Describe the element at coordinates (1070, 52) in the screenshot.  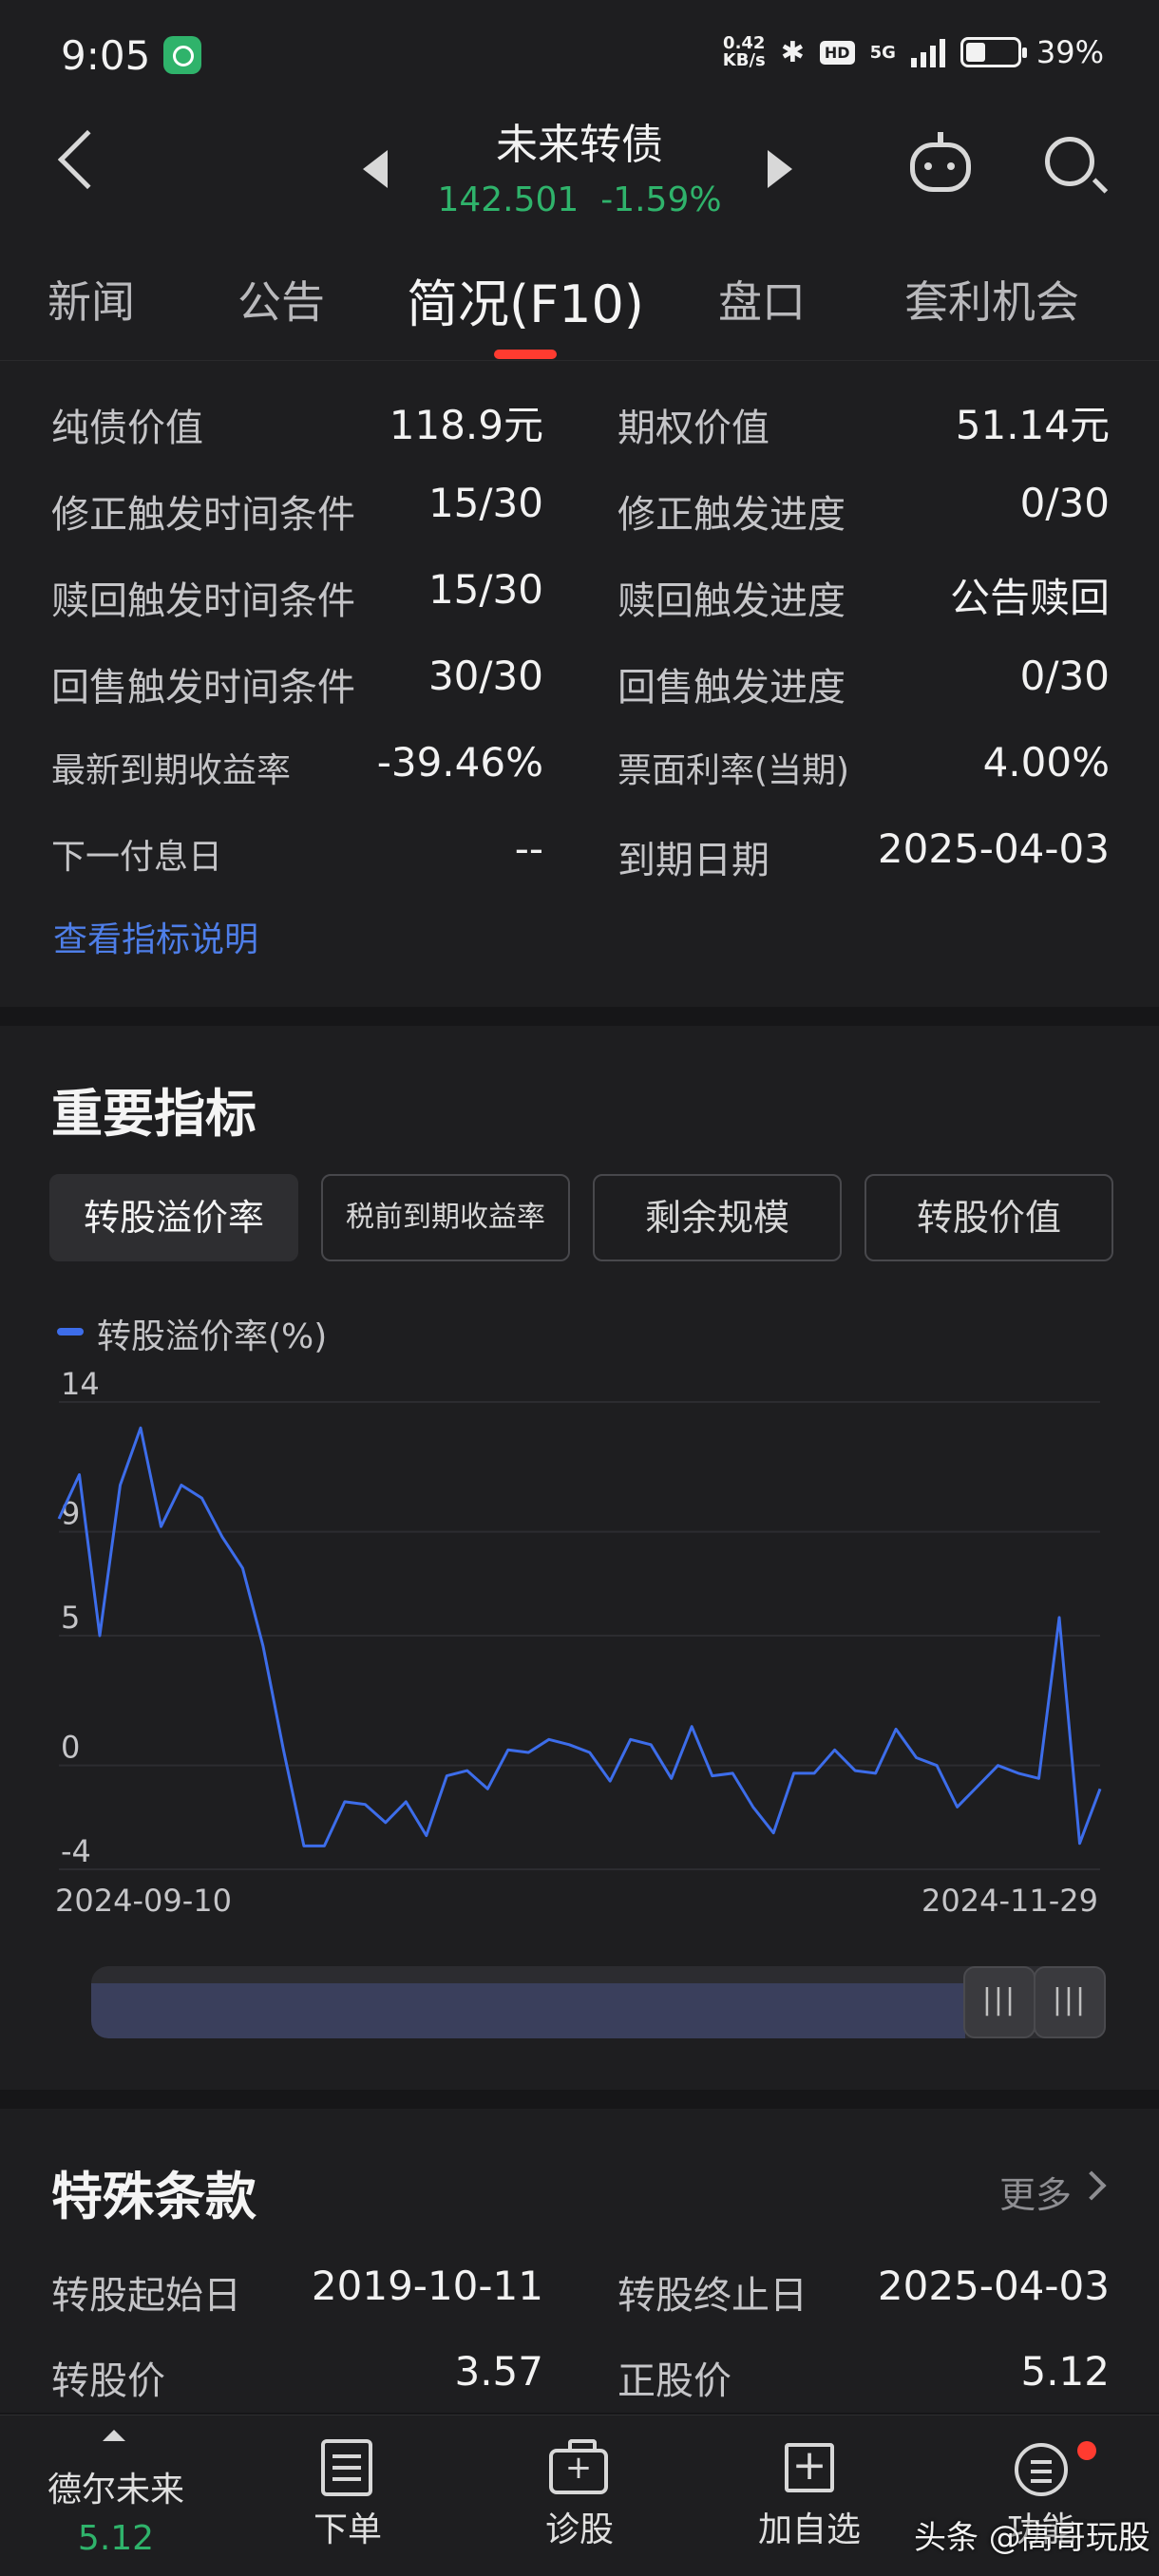
I see `battery-level: 39%` at that location.